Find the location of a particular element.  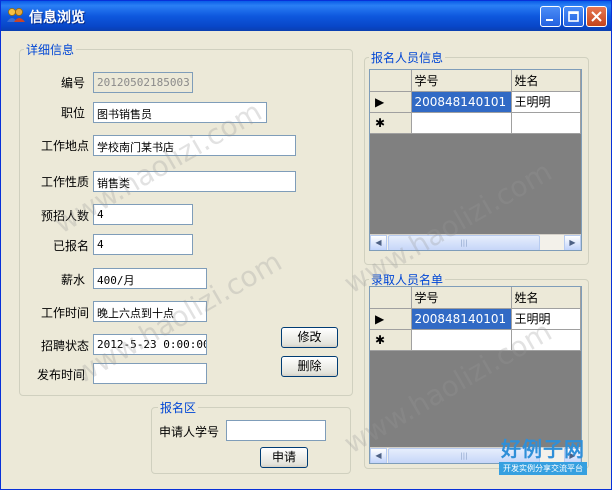

position-label: 职位 is located at coordinates (72, 113).